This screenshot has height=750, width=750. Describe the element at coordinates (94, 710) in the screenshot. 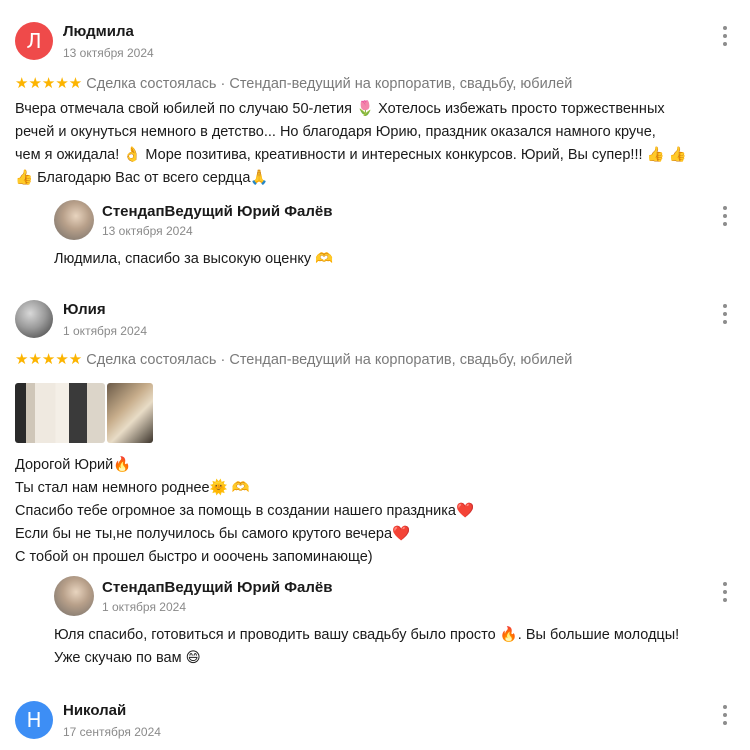

I see `reviewer-name: Николай` at that location.